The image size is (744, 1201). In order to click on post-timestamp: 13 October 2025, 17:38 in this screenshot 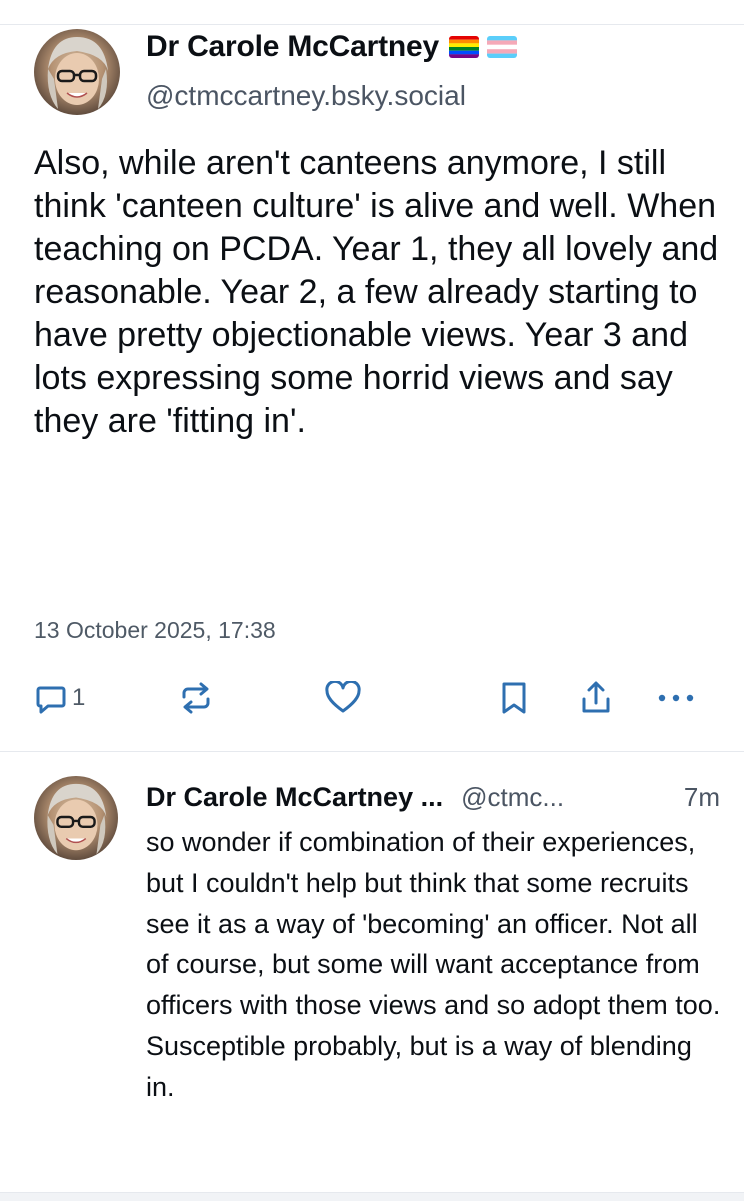, I will do `click(155, 630)`.